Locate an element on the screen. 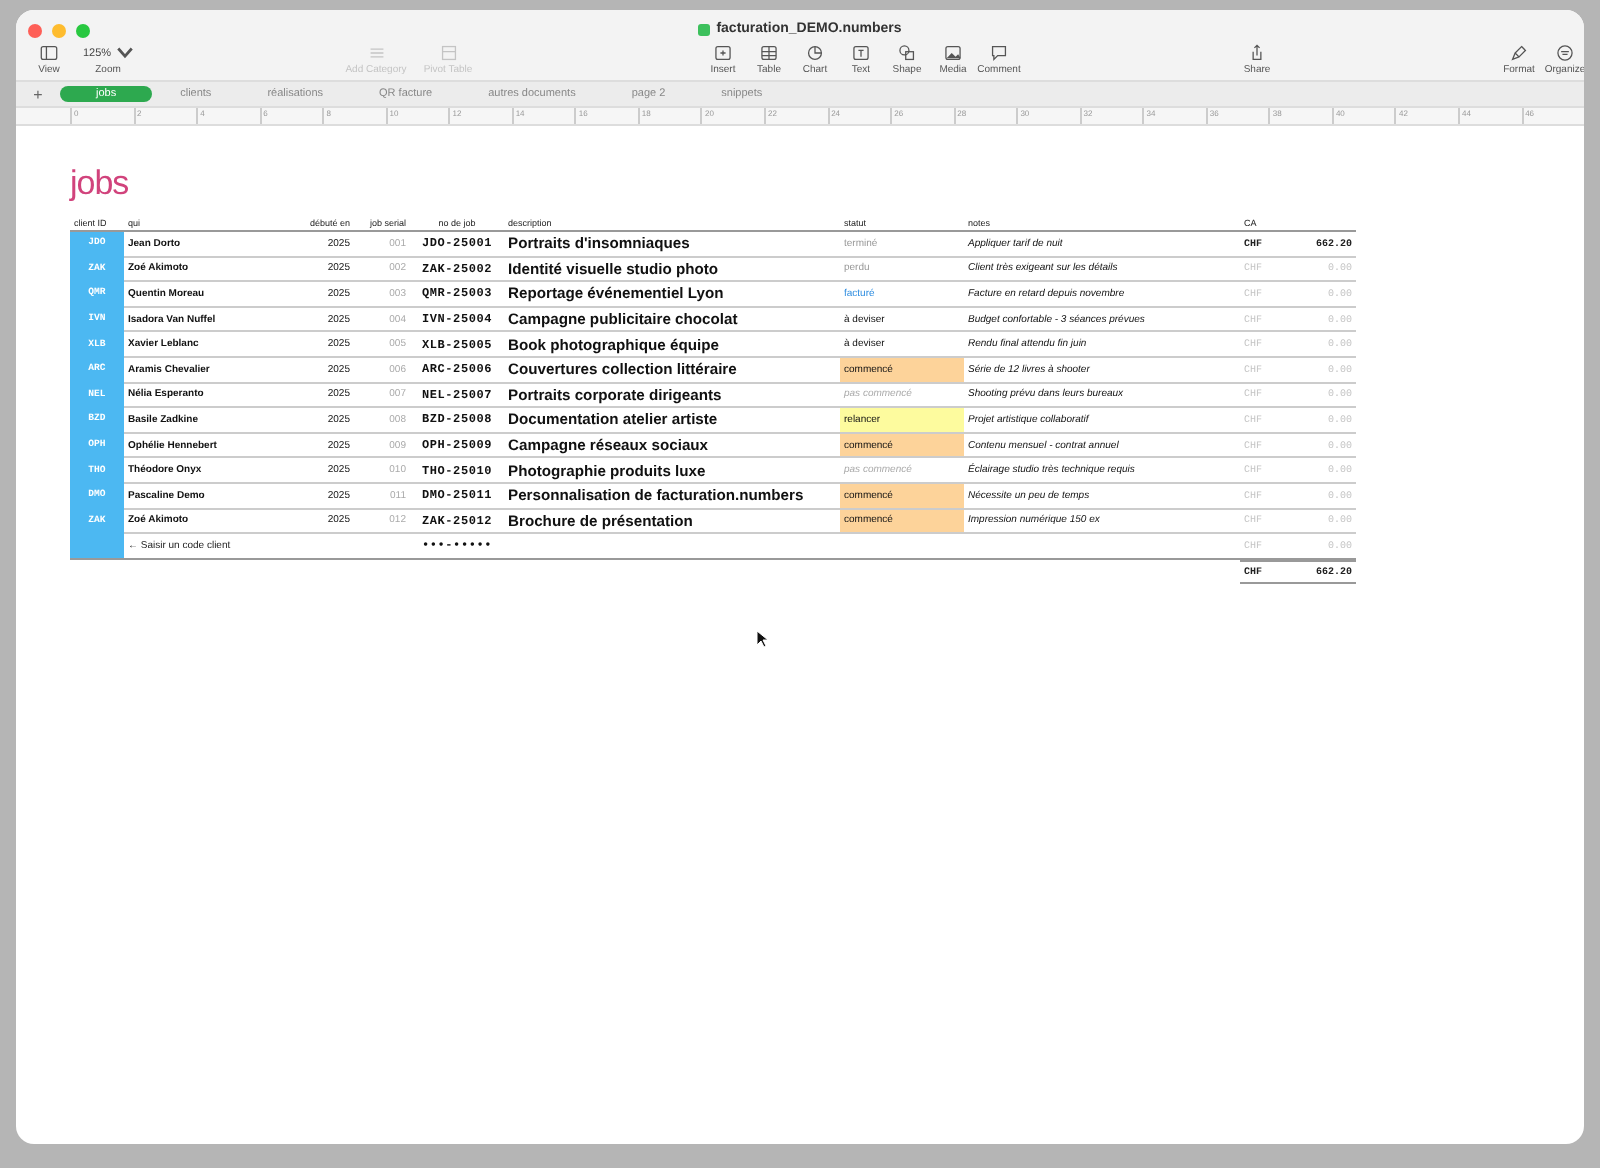  comment-icon is located at coordinates (999, 53).